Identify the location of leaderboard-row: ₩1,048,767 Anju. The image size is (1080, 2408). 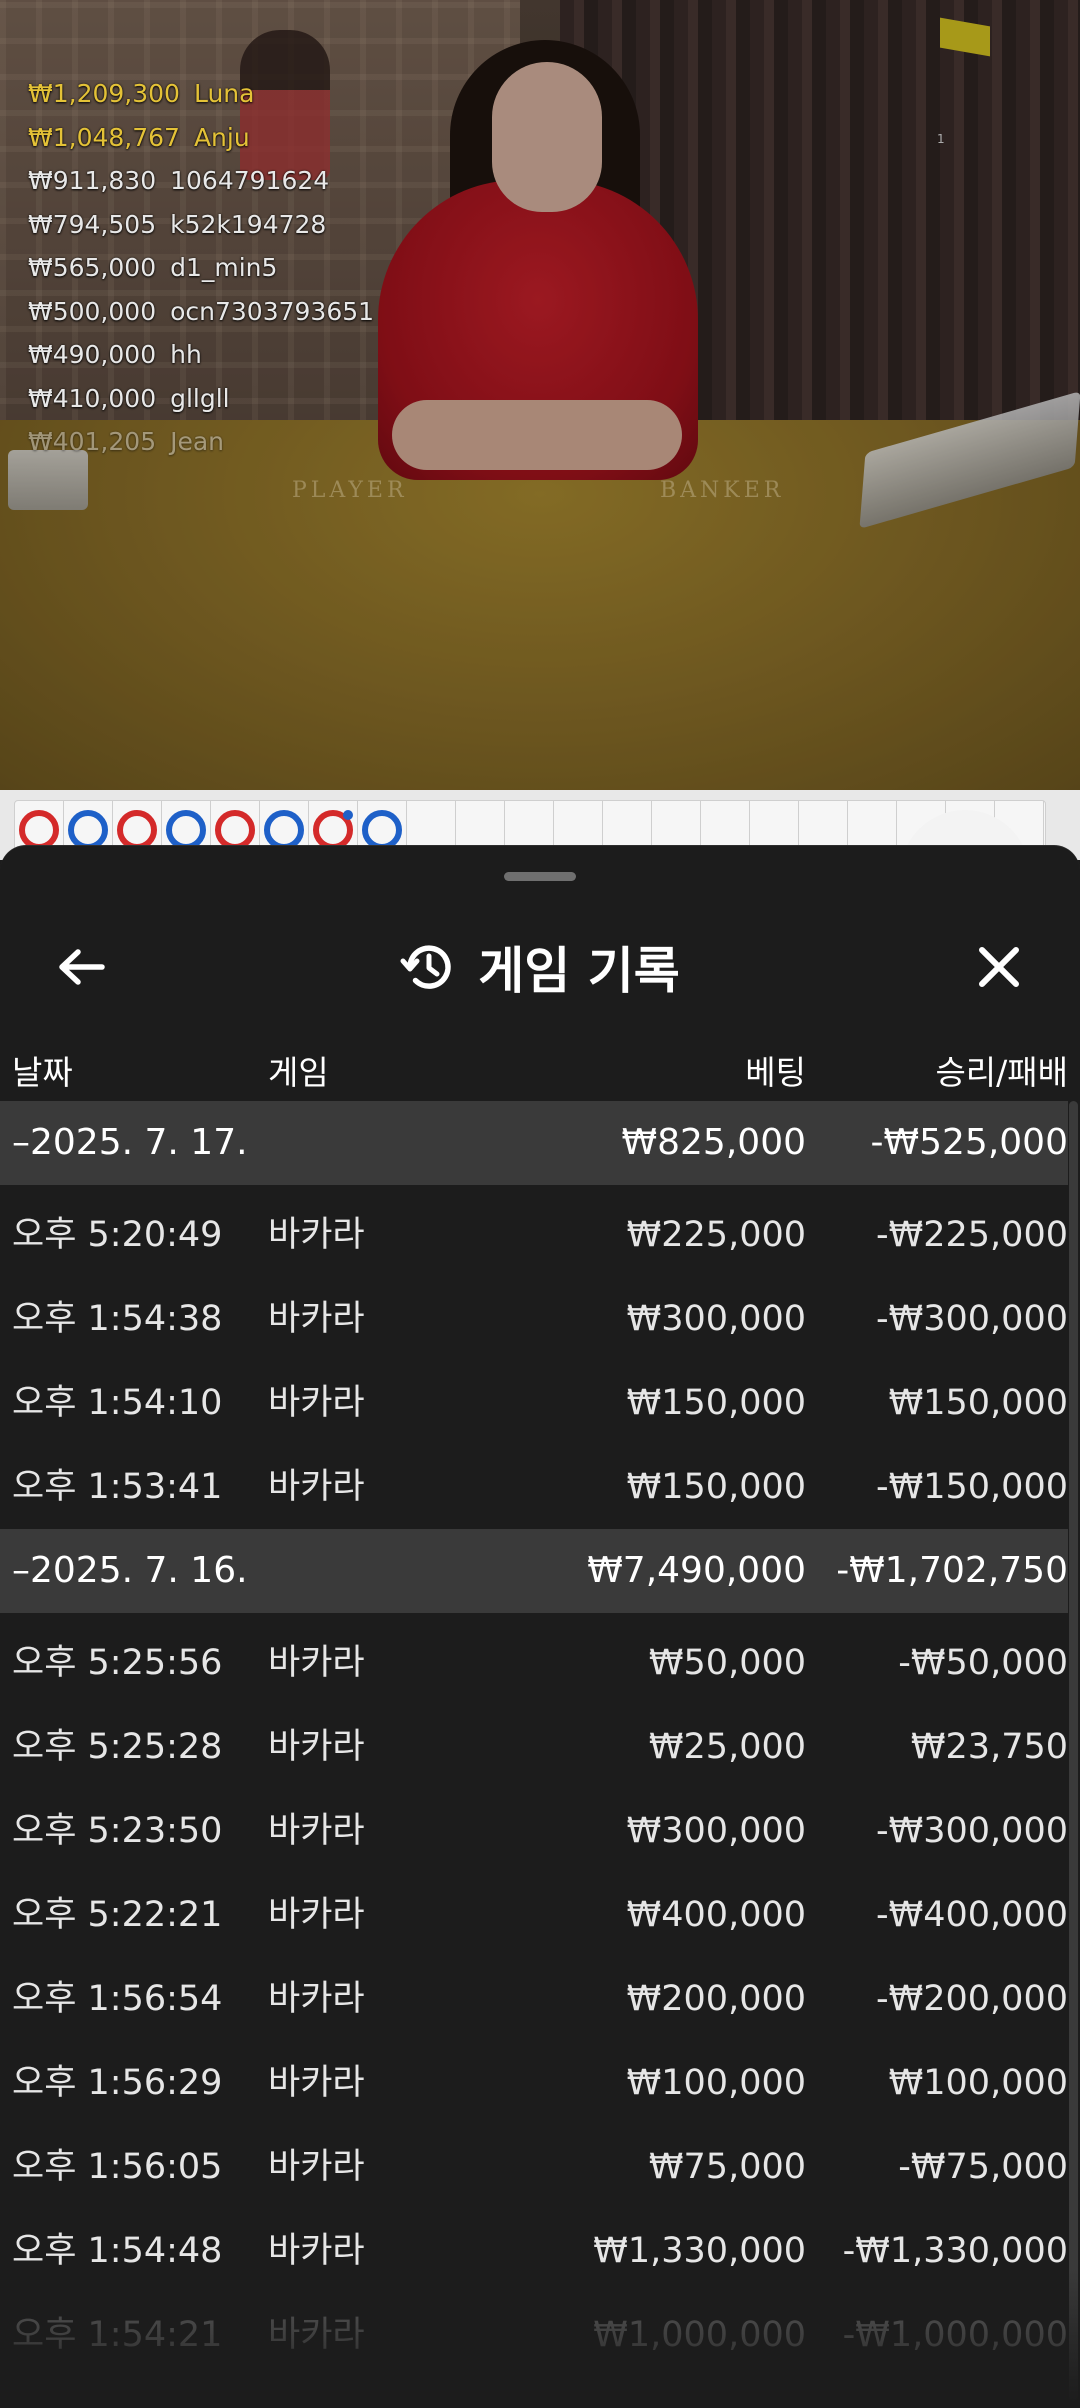
(201, 138).